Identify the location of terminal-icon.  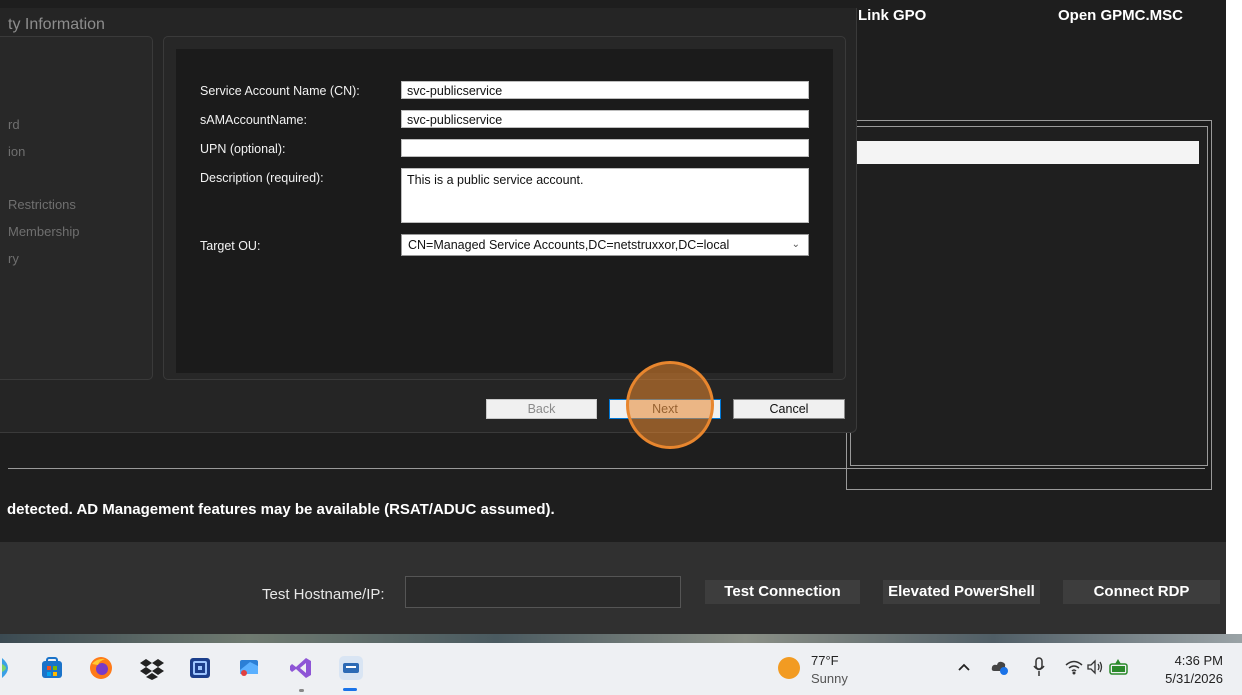
(200, 668).